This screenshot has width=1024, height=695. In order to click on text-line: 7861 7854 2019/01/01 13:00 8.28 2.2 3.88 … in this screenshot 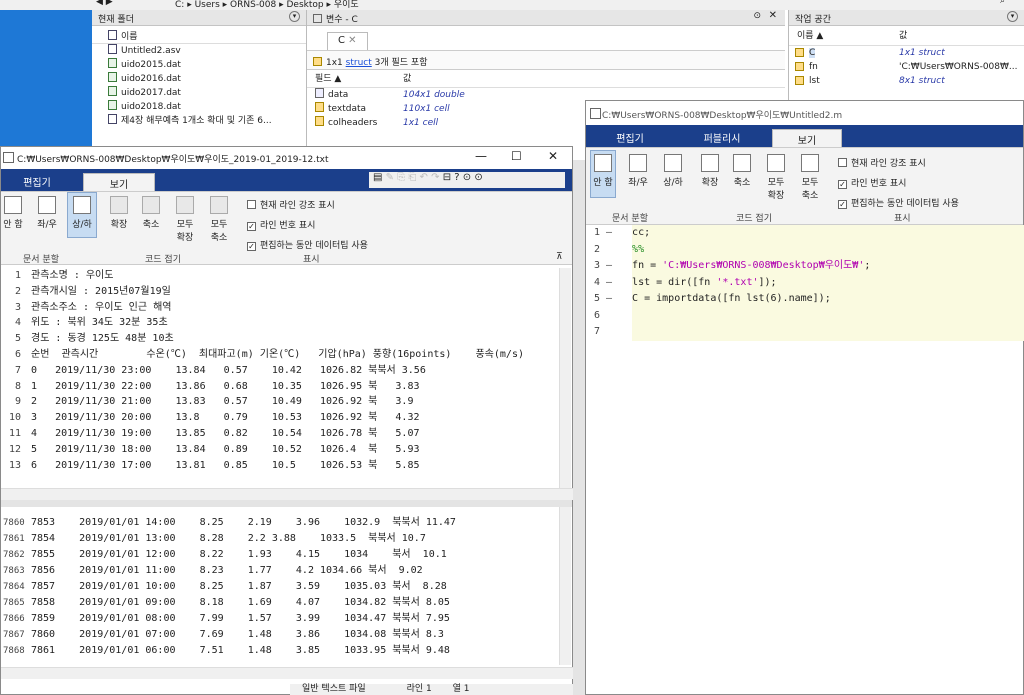, I will do `click(280, 539)`.